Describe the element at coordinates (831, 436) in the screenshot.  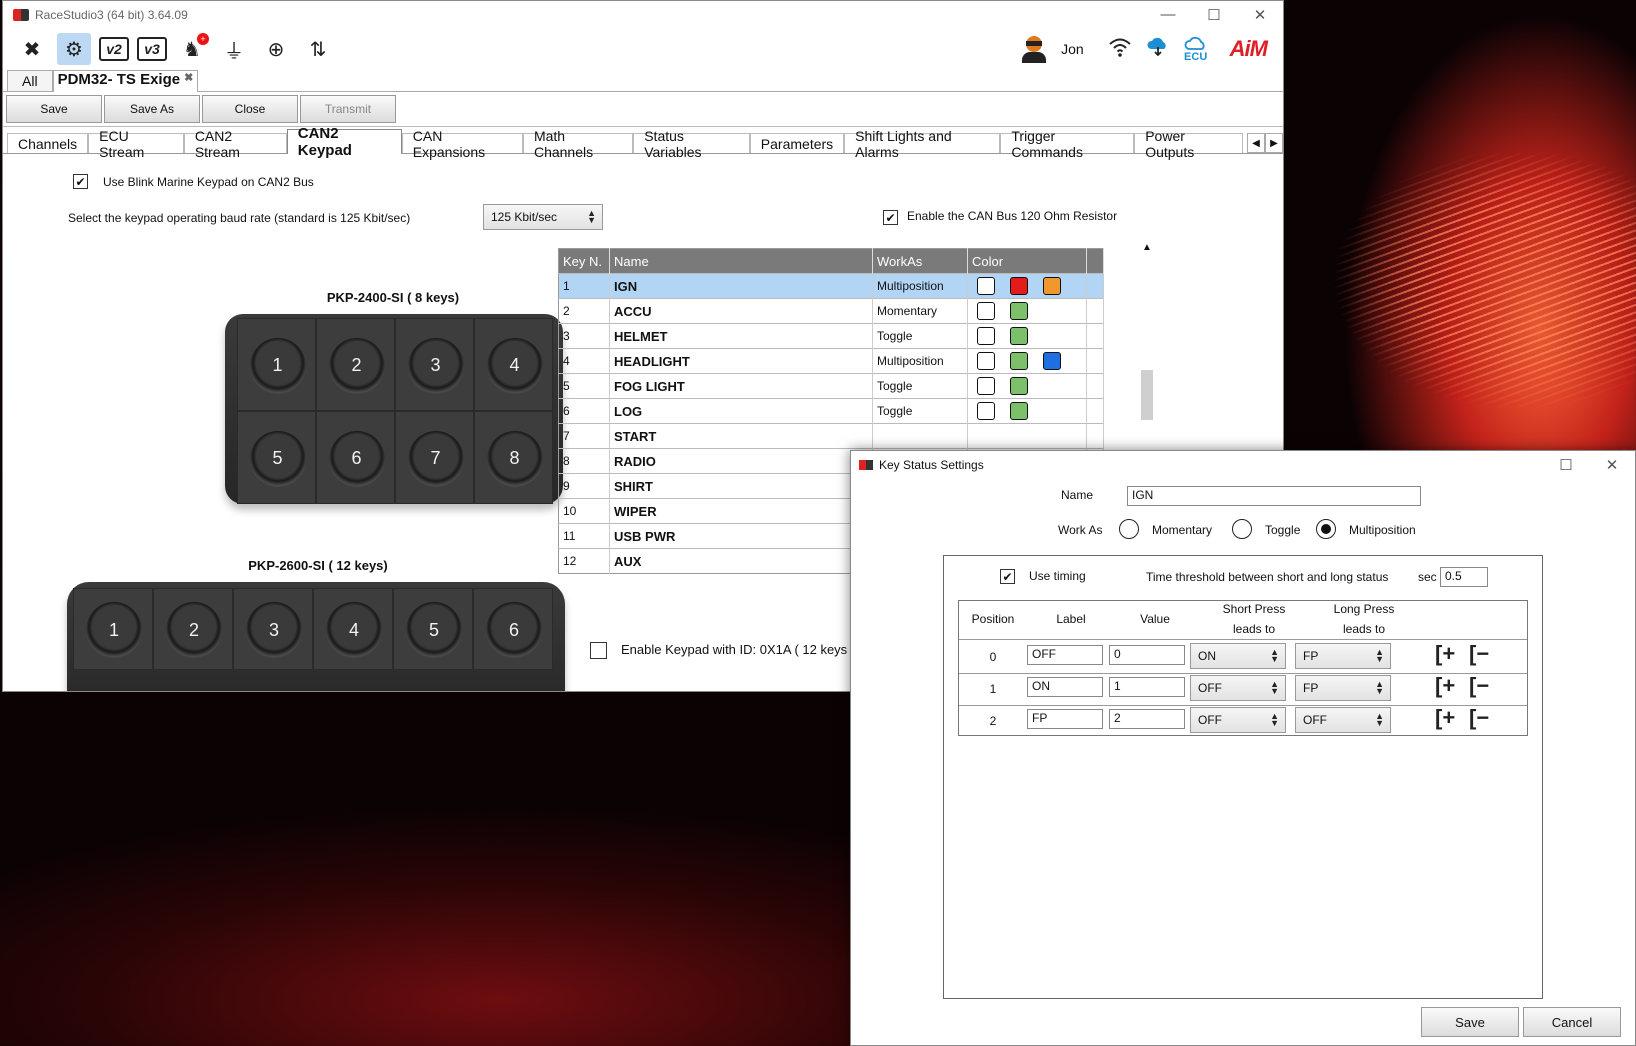
I see `key-table-row: 7 START` at that location.